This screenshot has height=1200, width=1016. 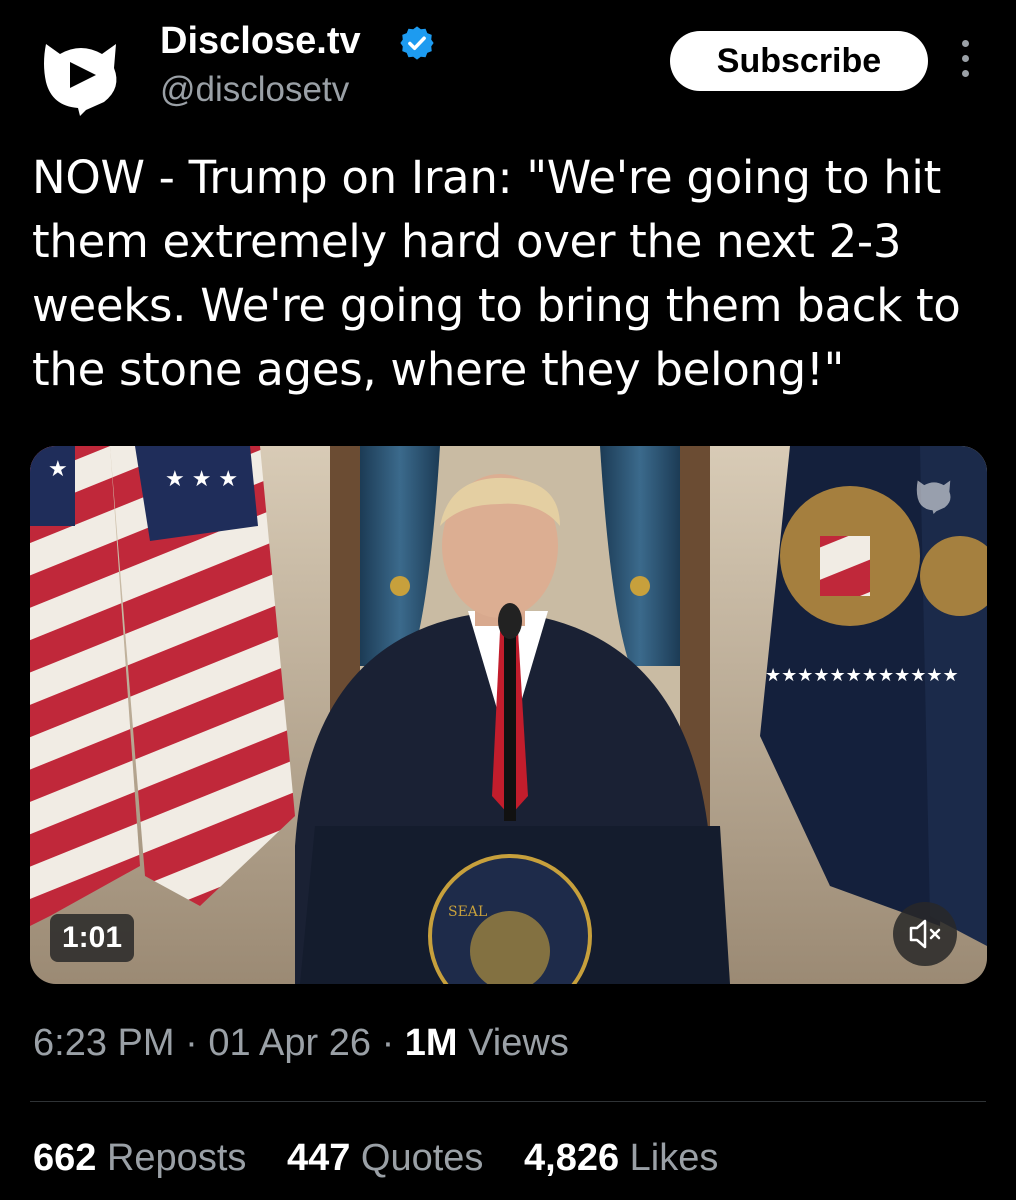 I want to click on account-handle: @disclosetv, so click(x=254, y=90).